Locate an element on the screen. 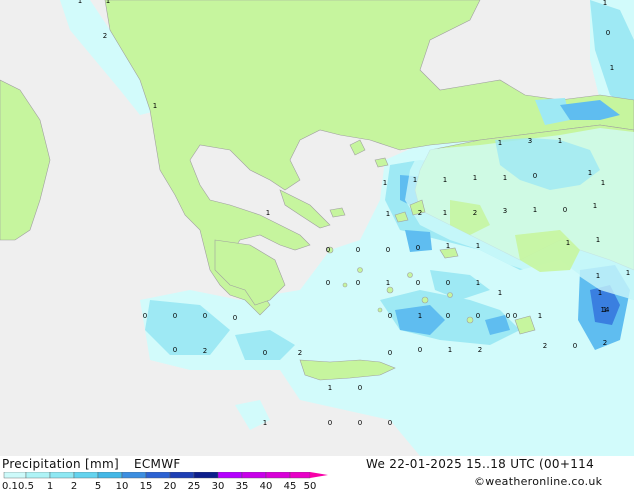 This screenshot has height=490, width=634. scale-label: 45 is located at coordinates (290, 485).